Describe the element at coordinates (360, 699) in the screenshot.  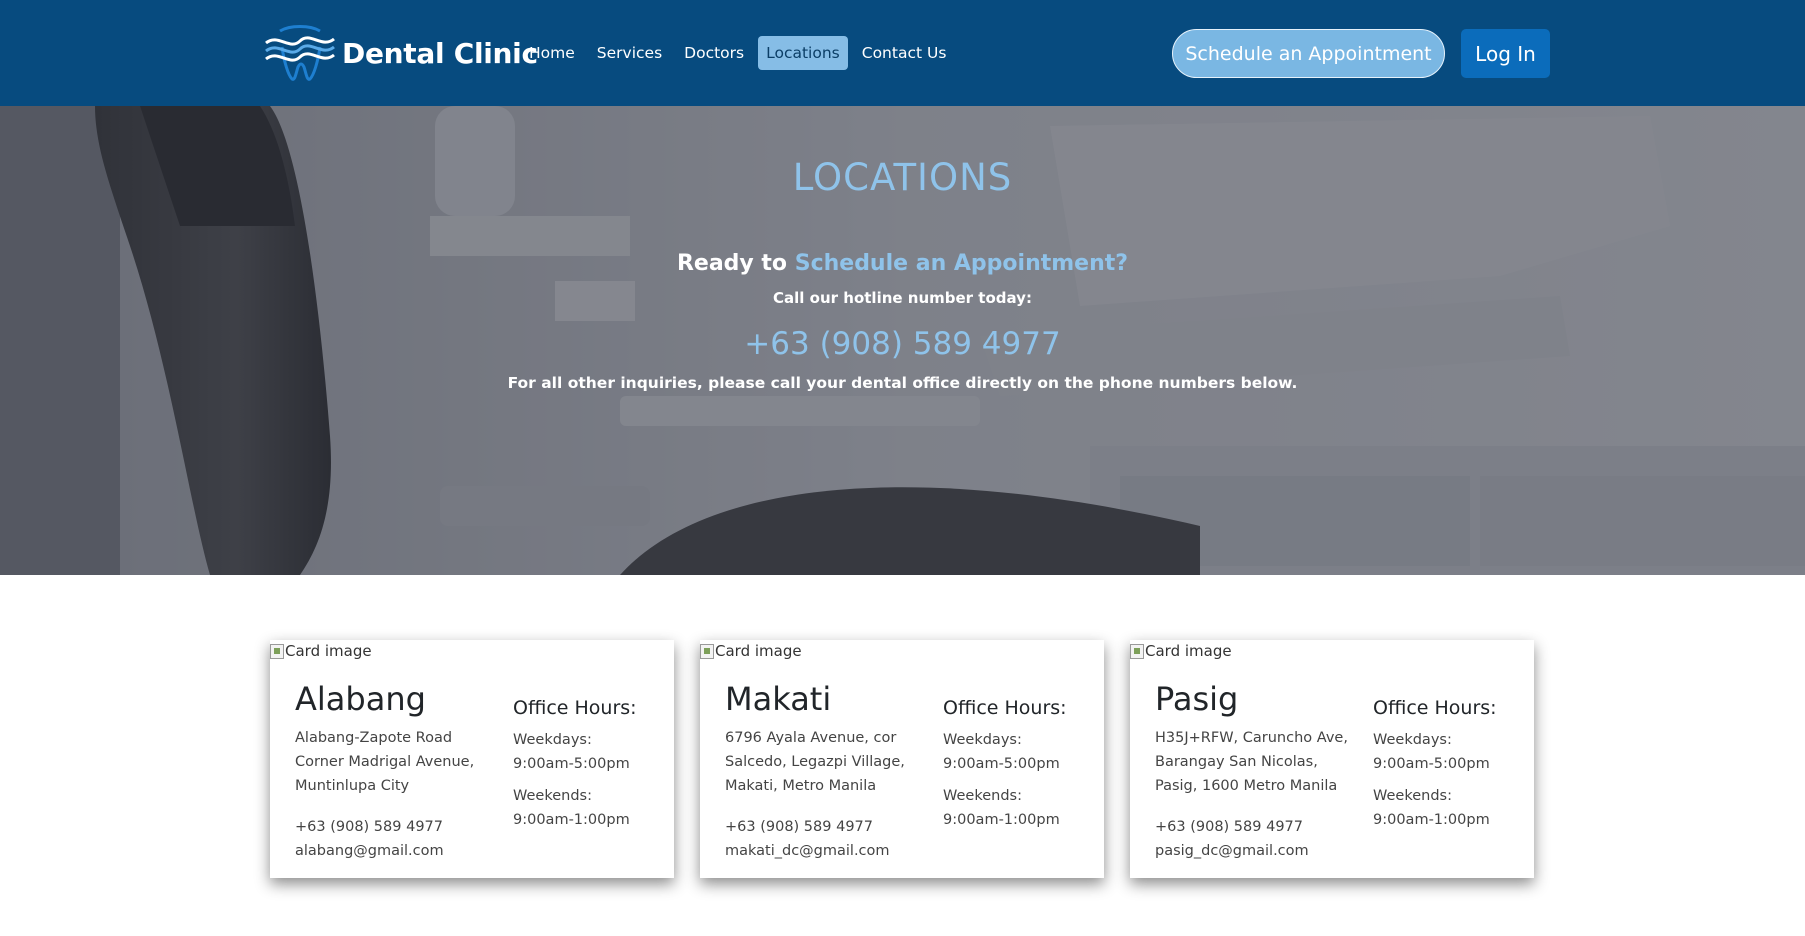
I see `card-city: Alabang` at that location.